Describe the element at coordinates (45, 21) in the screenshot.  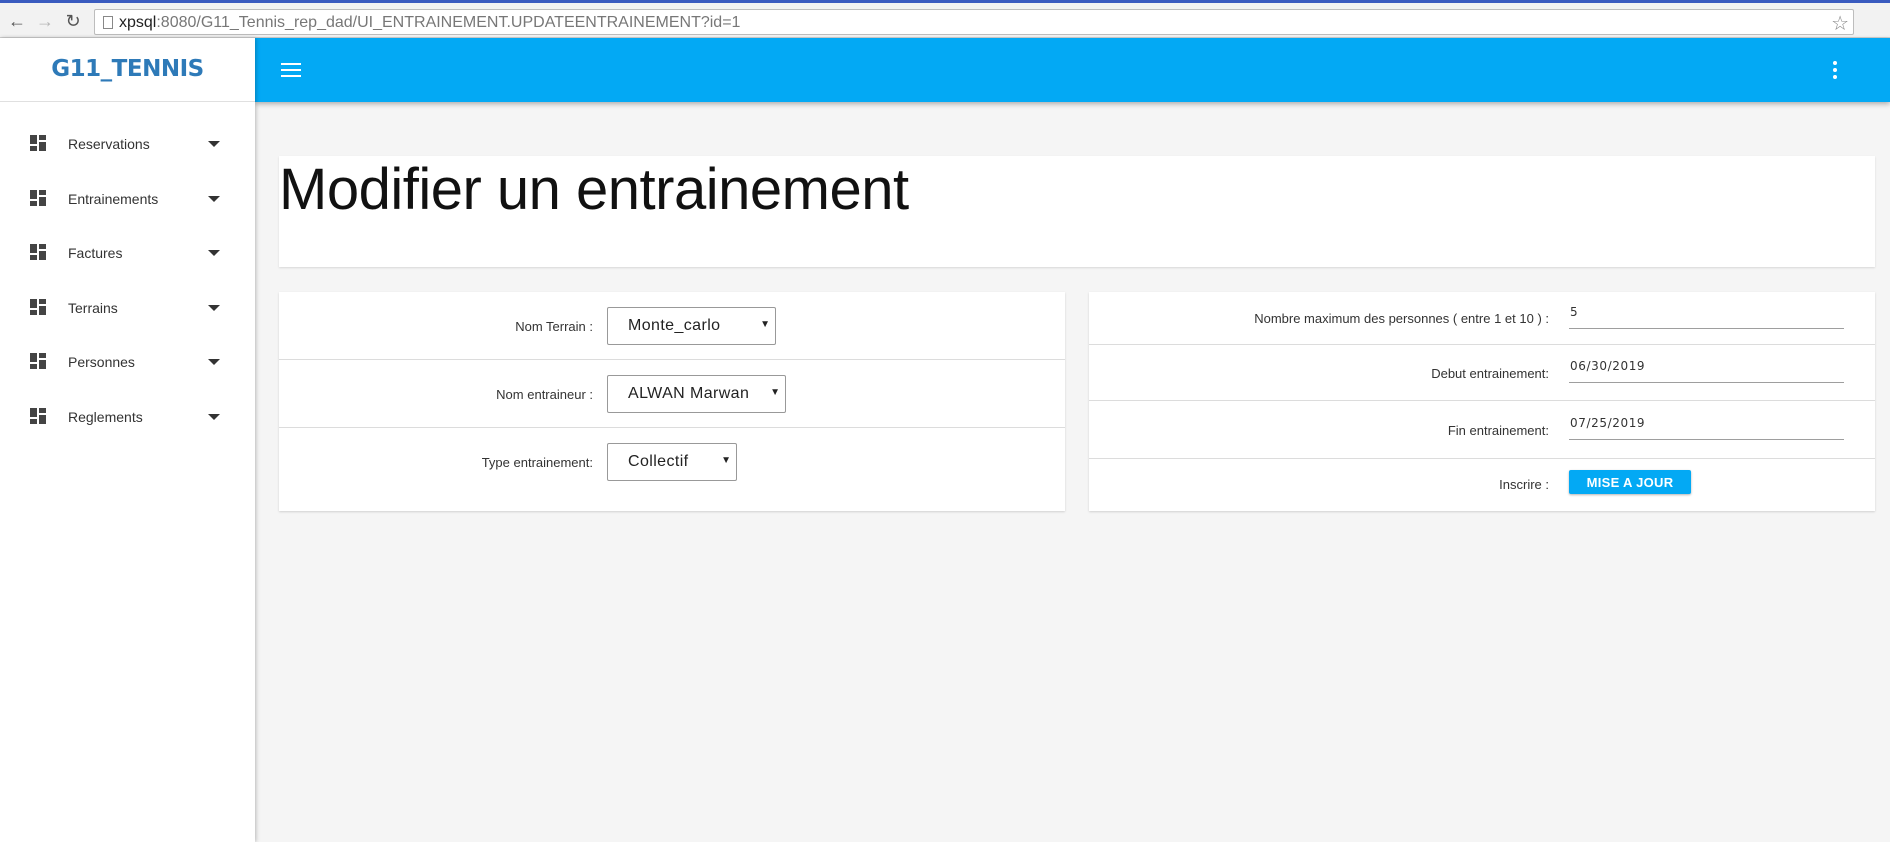
I see `forward-arrow-icon: →` at that location.